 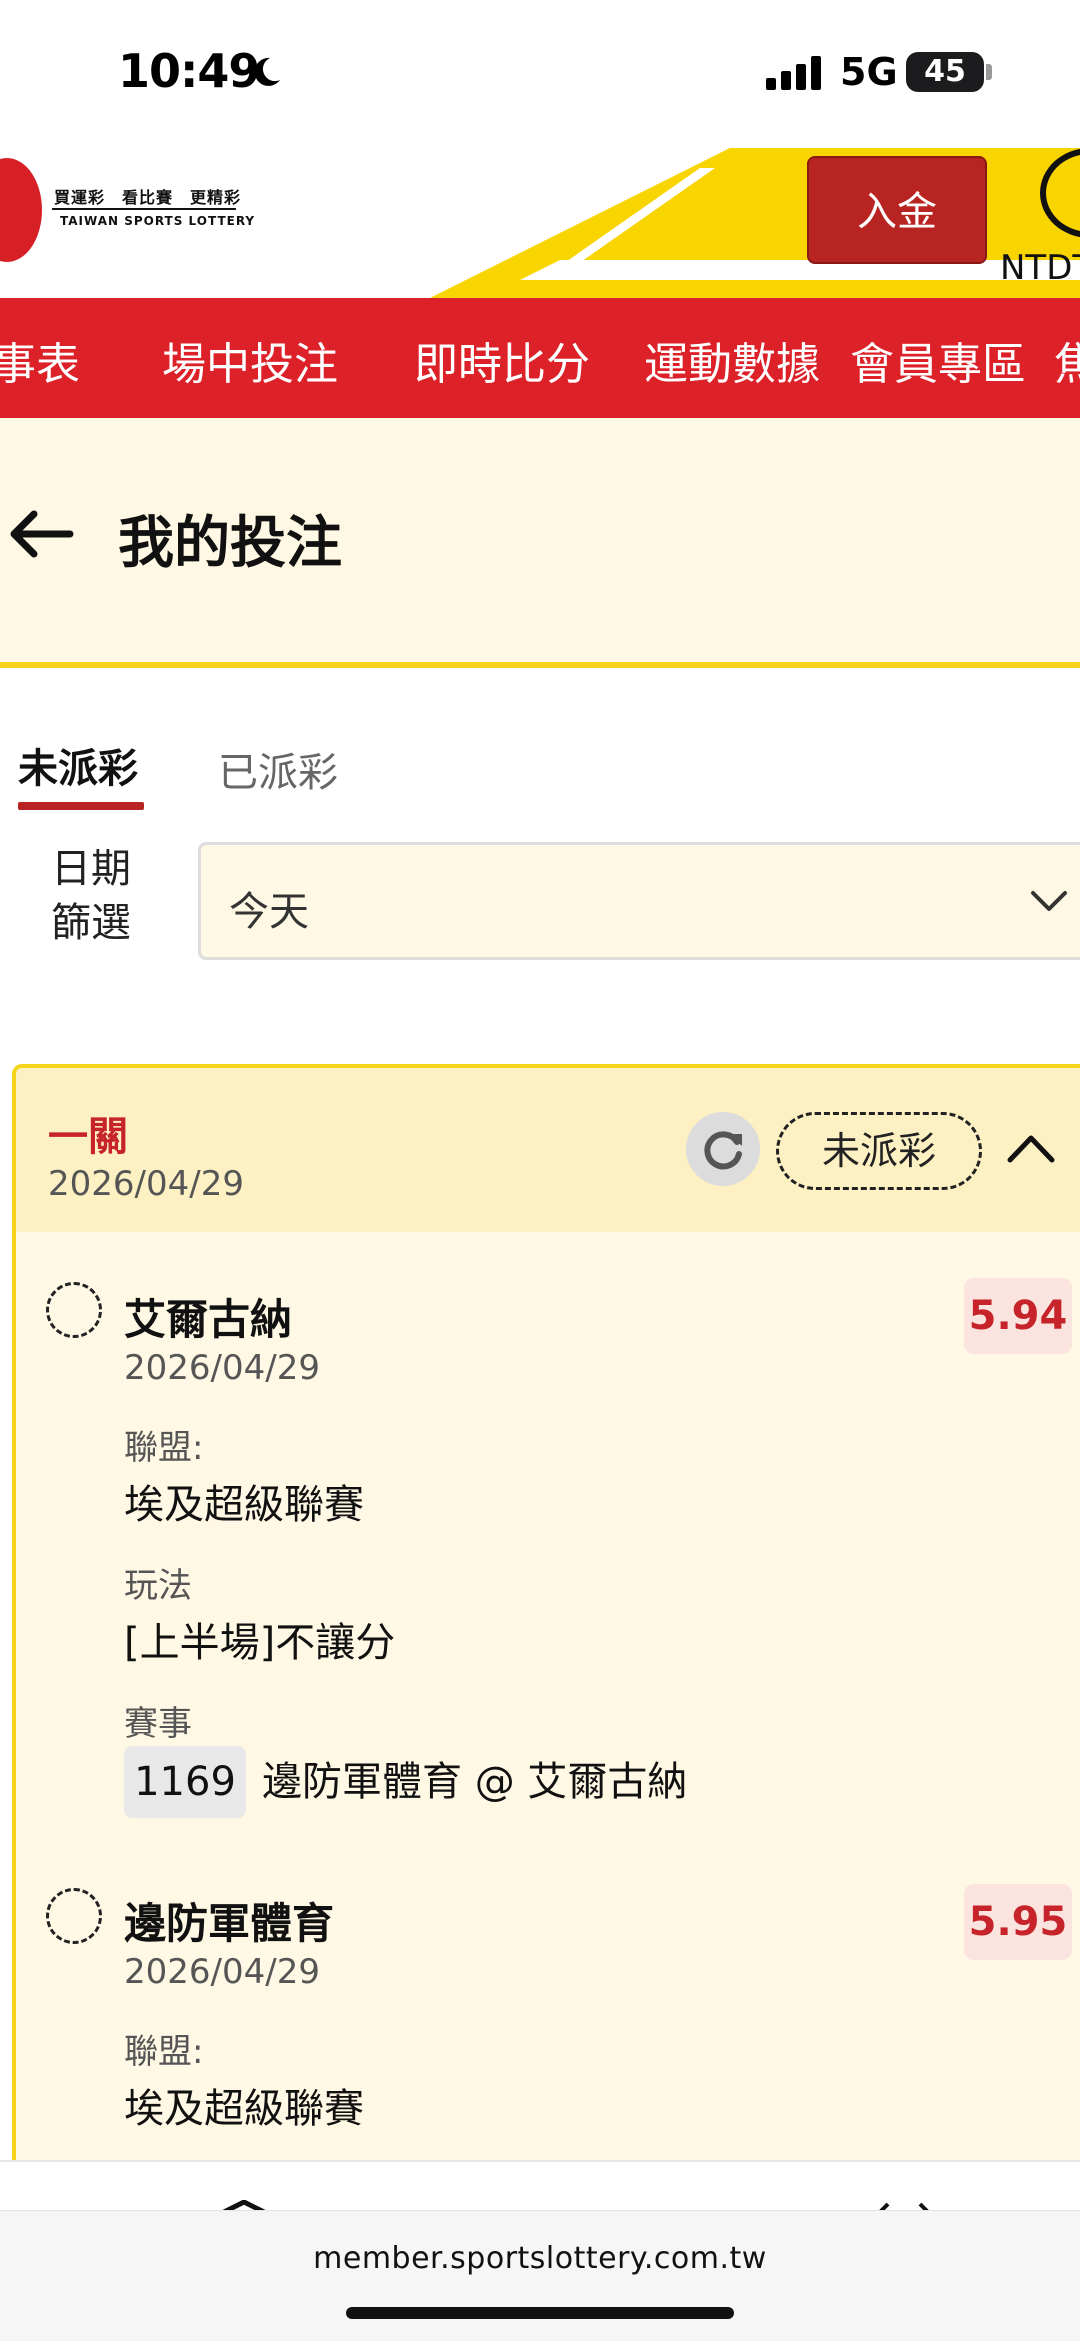 I want to click on back-arrow-icon, so click(x=41, y=534).